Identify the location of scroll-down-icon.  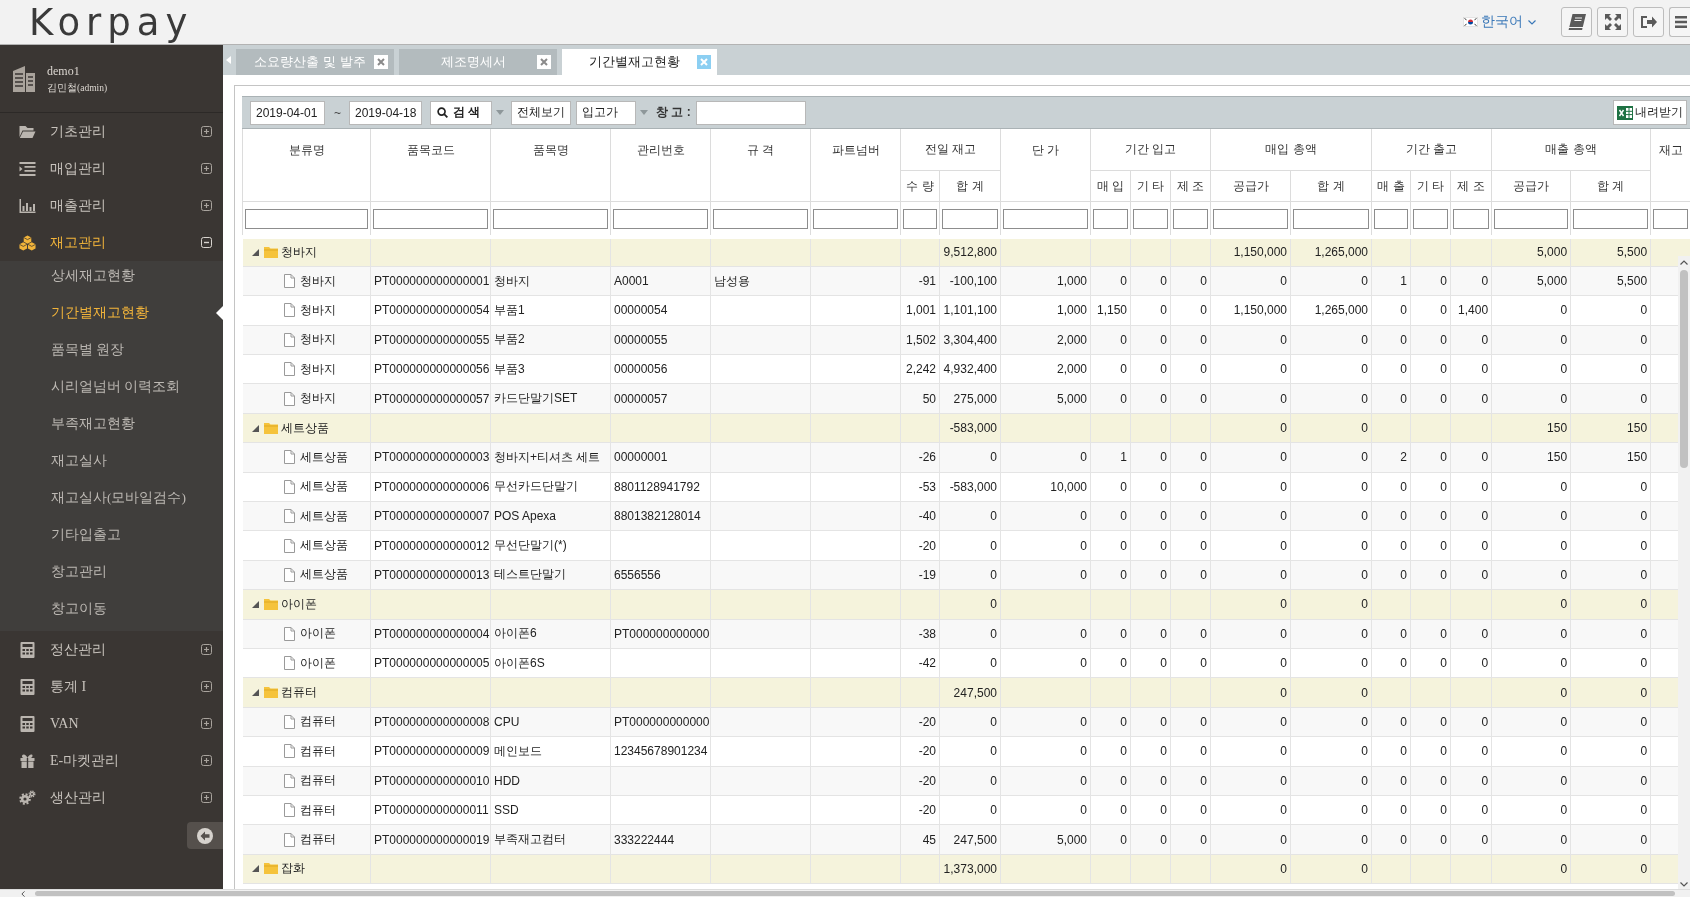
(1684, 884).